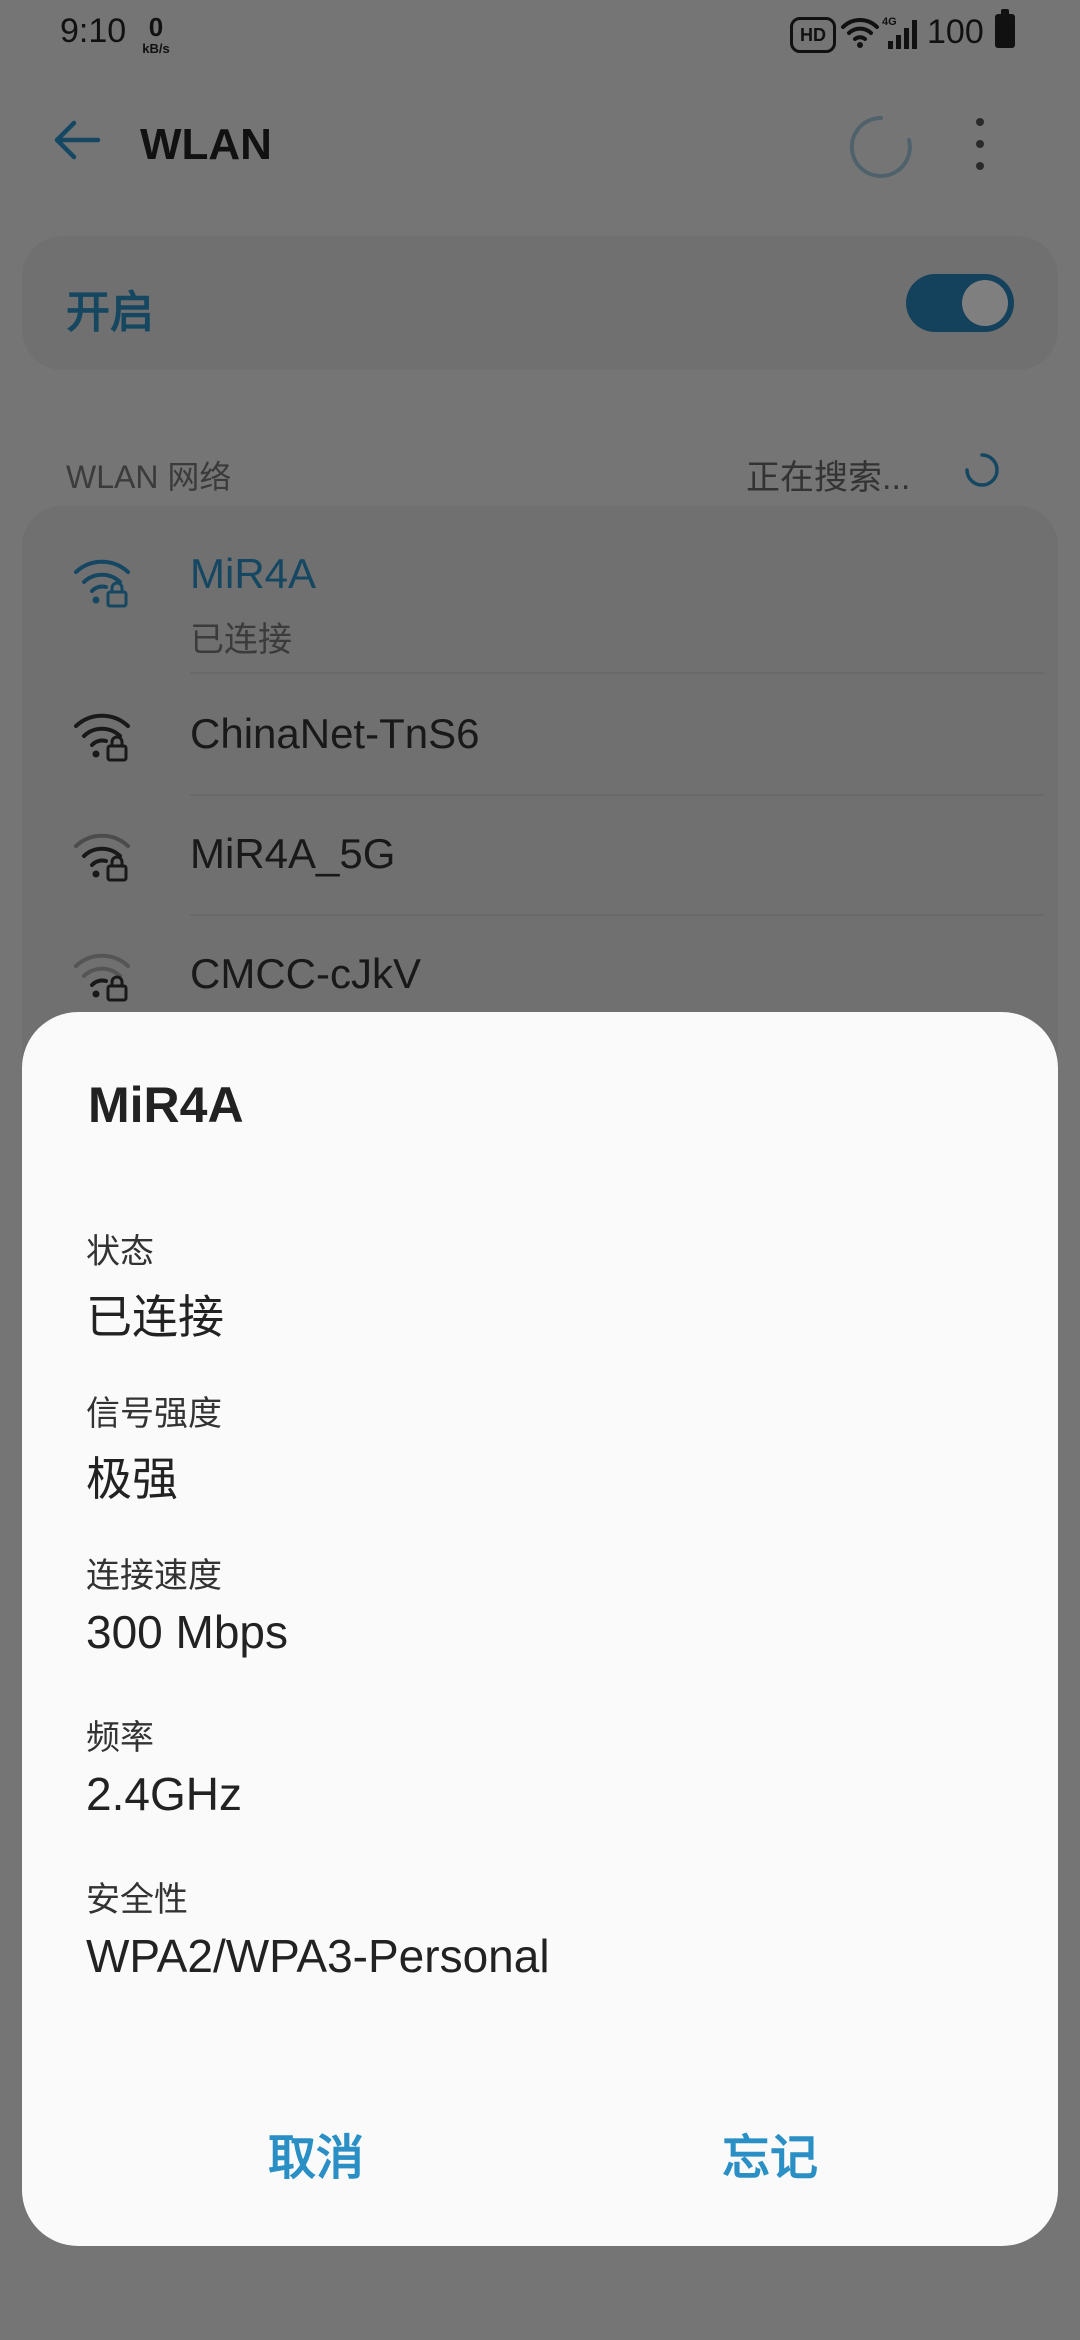  I want to click on field-status: 状态 已连接, so click(155, 1285).